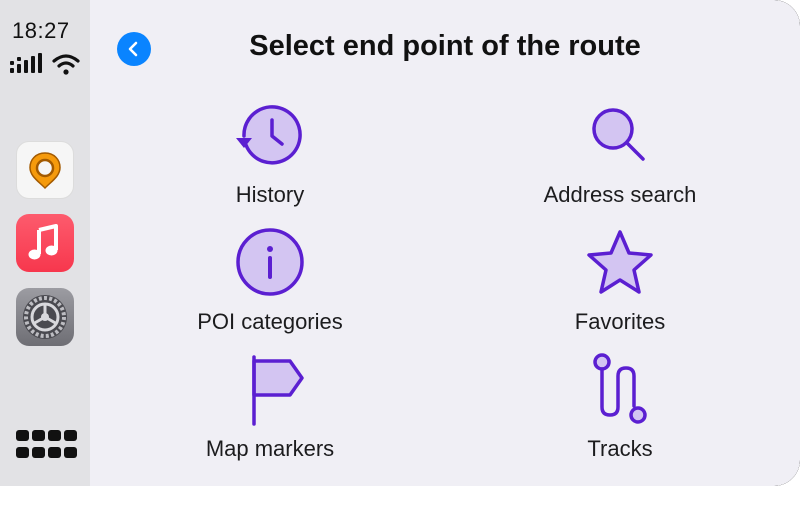 This screenshot has height=530, width=800. I want to click on star-icon, so click(620, 262).